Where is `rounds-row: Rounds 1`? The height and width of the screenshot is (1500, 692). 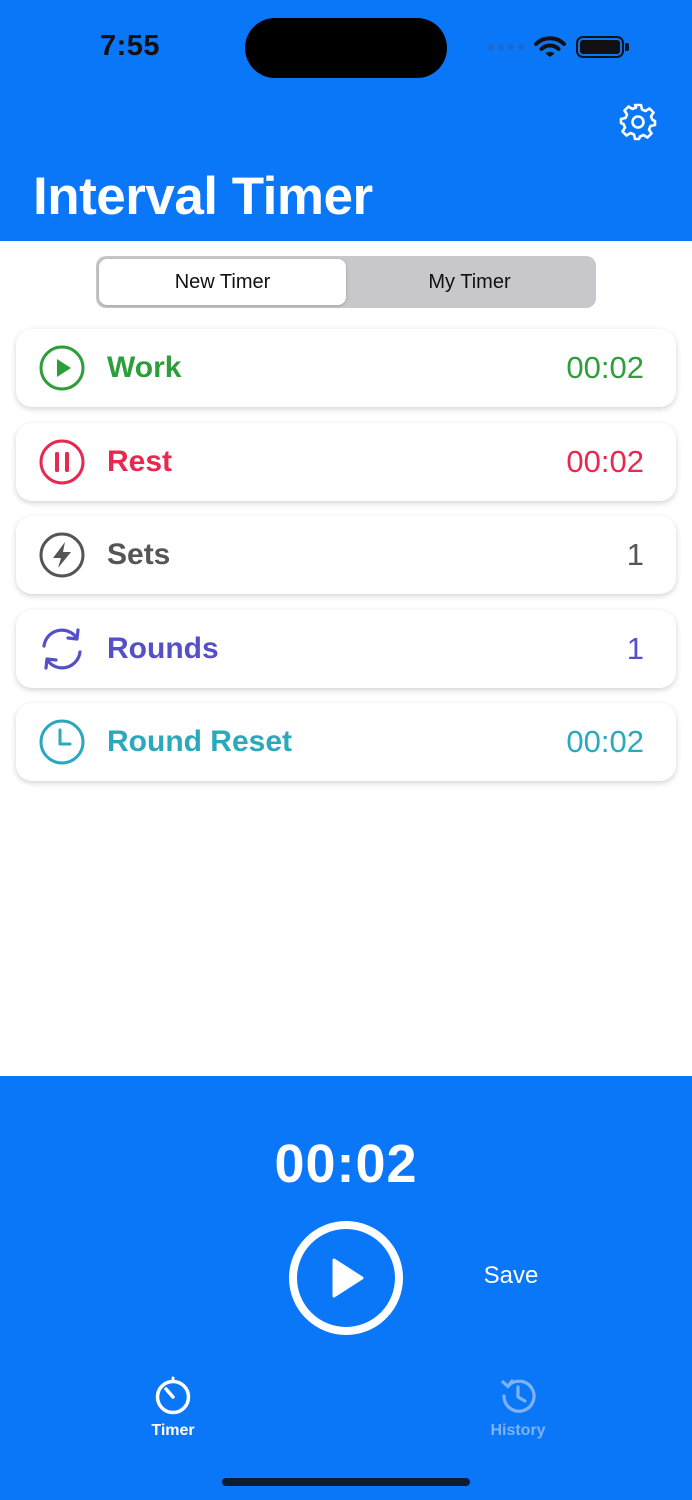
rounds-row: Rounds 1 is located at coordinates (346, 648).